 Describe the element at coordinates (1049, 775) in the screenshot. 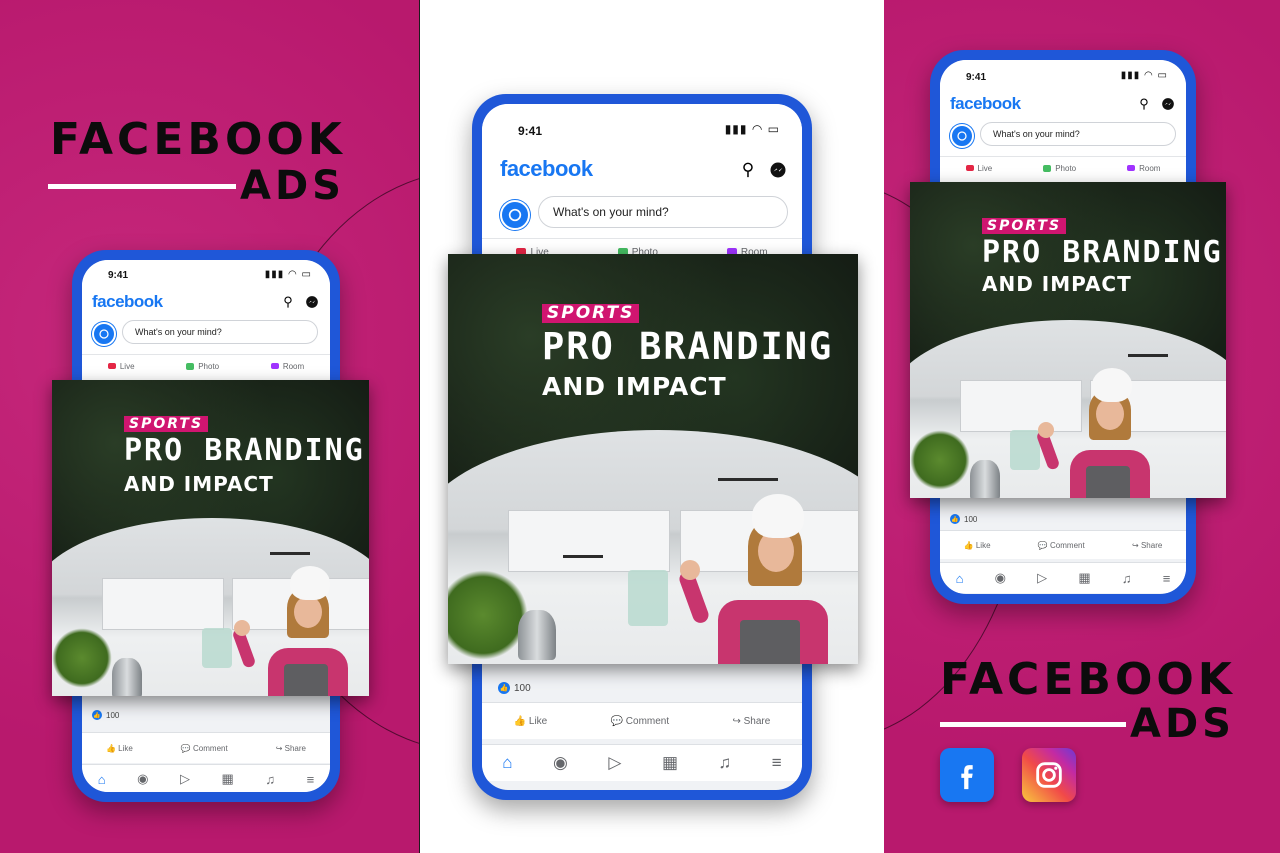

I see `instagram-logo-icon` at that location.